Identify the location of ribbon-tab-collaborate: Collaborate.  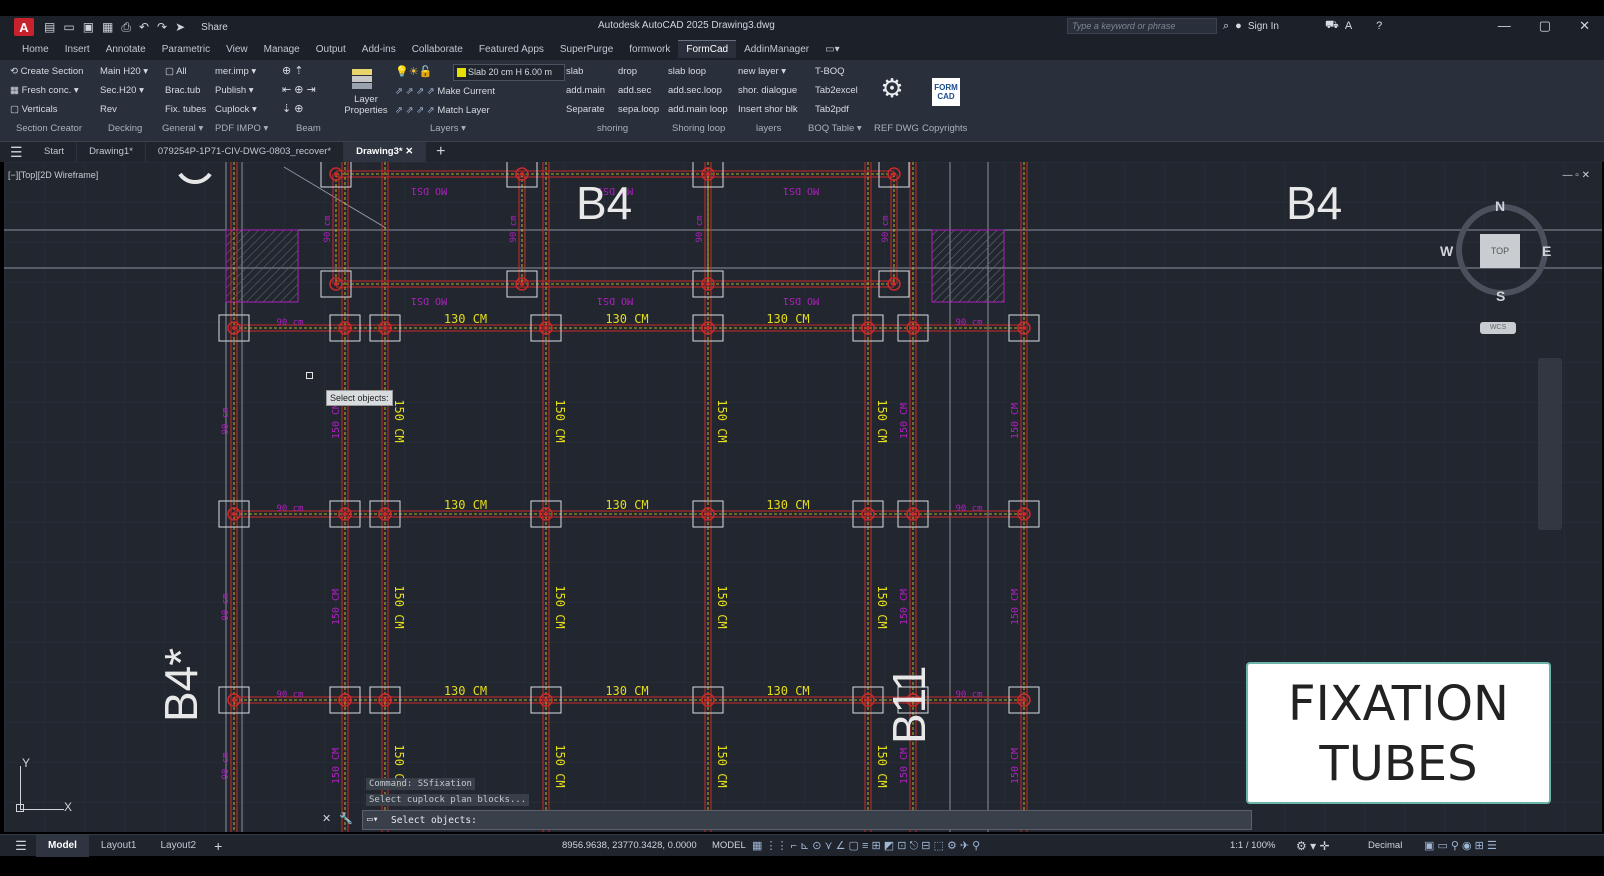
(437, 49).